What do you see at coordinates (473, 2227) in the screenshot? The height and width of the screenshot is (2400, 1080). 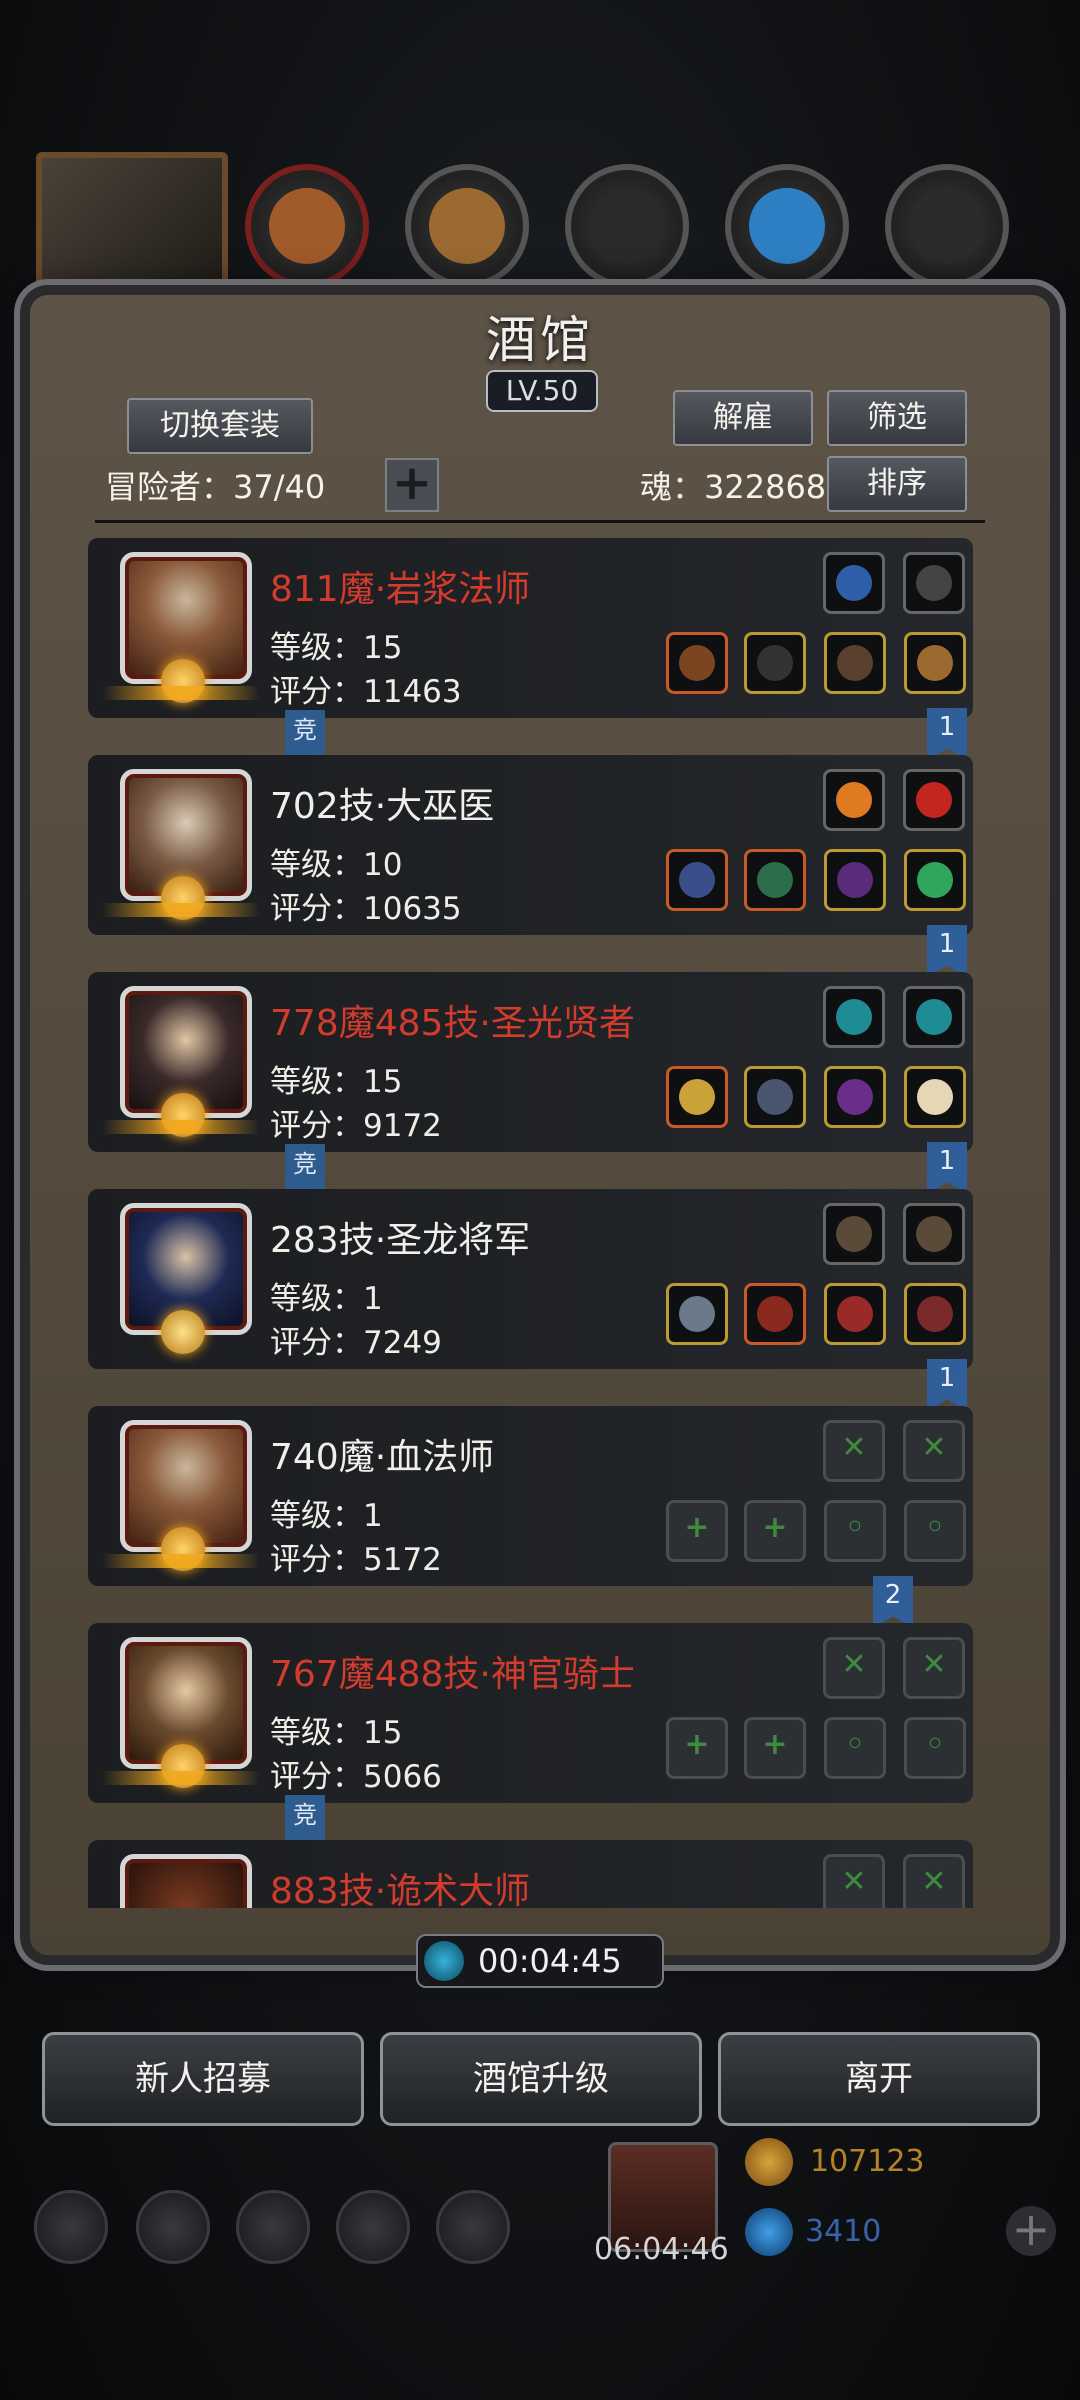 I see `bag-icon` at bounding box center [473, 2227].